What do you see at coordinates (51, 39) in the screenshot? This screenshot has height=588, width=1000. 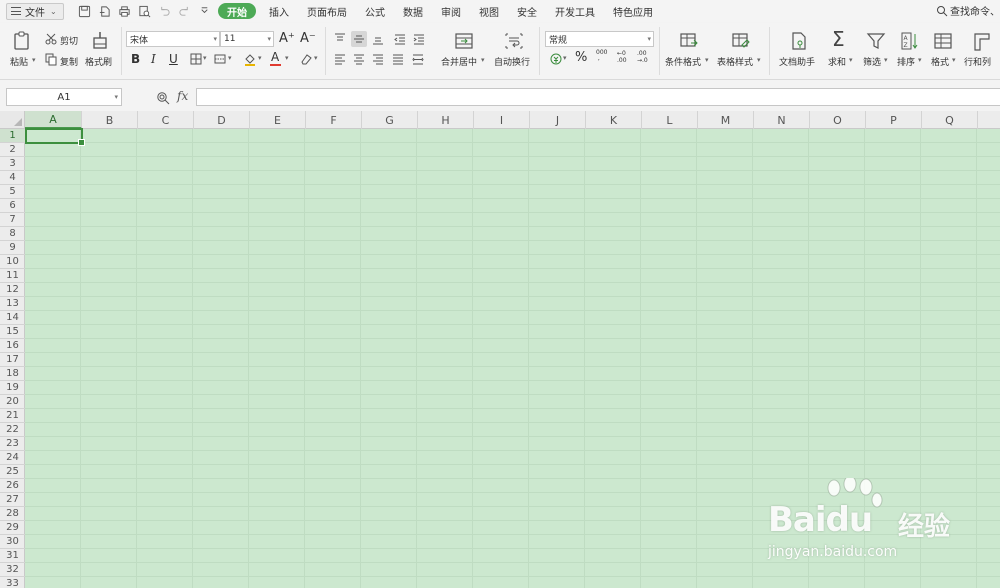 I see `cut-icon` at bounding box center [51, 39].